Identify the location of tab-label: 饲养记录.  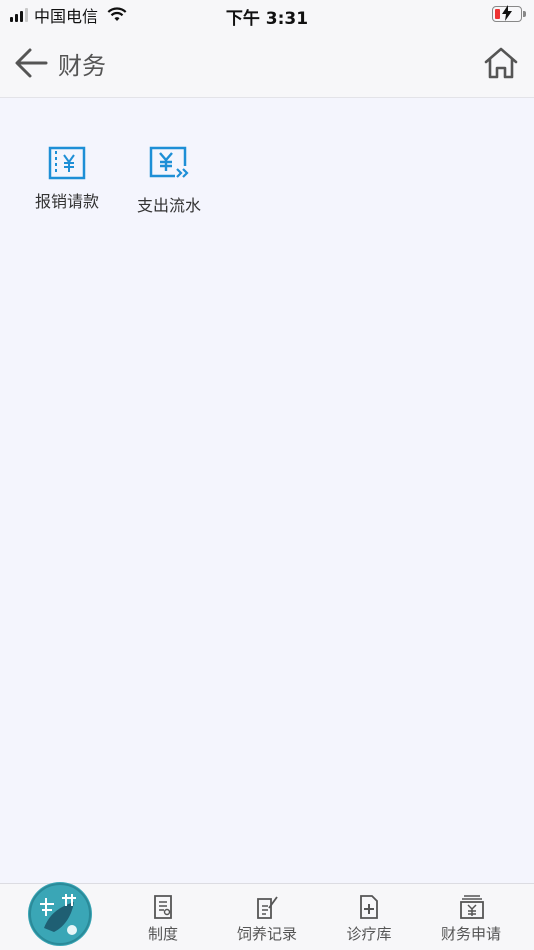
(266, 934).